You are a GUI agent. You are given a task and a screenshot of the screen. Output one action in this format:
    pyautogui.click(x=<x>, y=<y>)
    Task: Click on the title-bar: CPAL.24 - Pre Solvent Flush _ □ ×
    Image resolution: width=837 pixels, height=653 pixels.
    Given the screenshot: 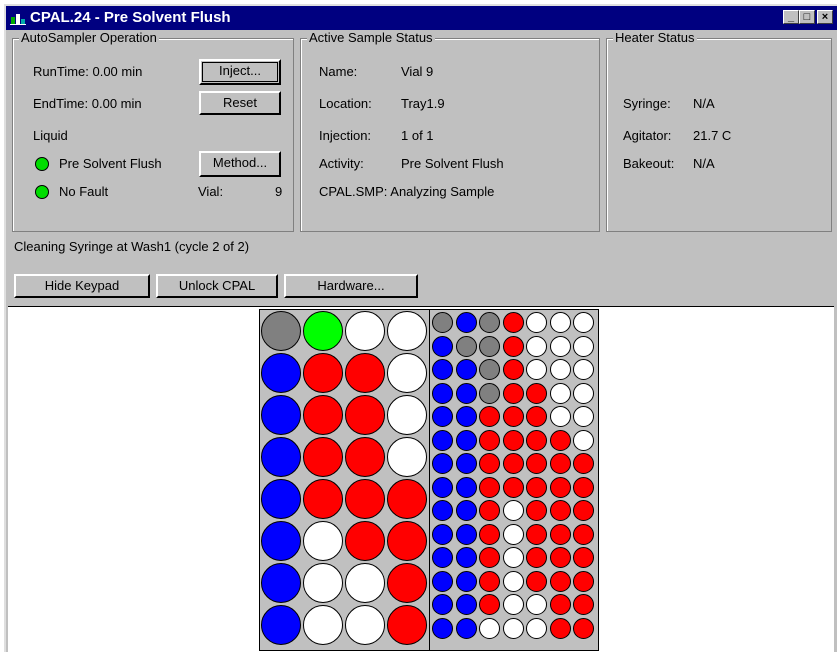 What is the action you would take?
    pyautogui.click(x=421, y=18)
    